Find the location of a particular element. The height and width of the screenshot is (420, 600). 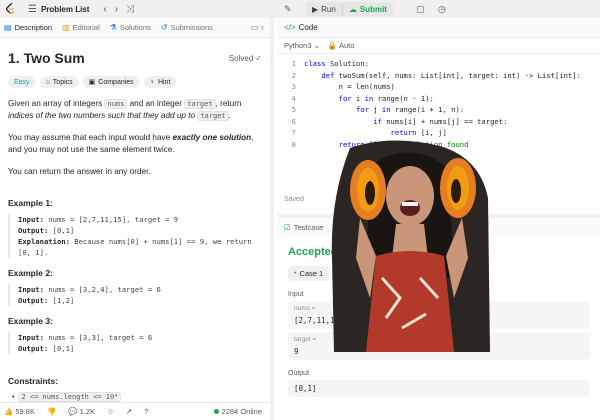

tab-submissions: ↺ Submissions is located at coordinates (187, 27).